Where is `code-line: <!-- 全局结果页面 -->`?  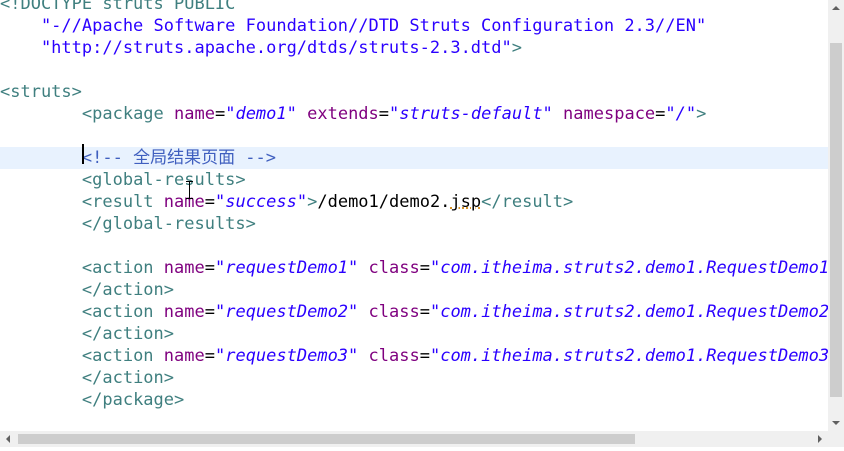 code-line: <!-- 全局结果页面 --> is located at coordinates (414, 158).